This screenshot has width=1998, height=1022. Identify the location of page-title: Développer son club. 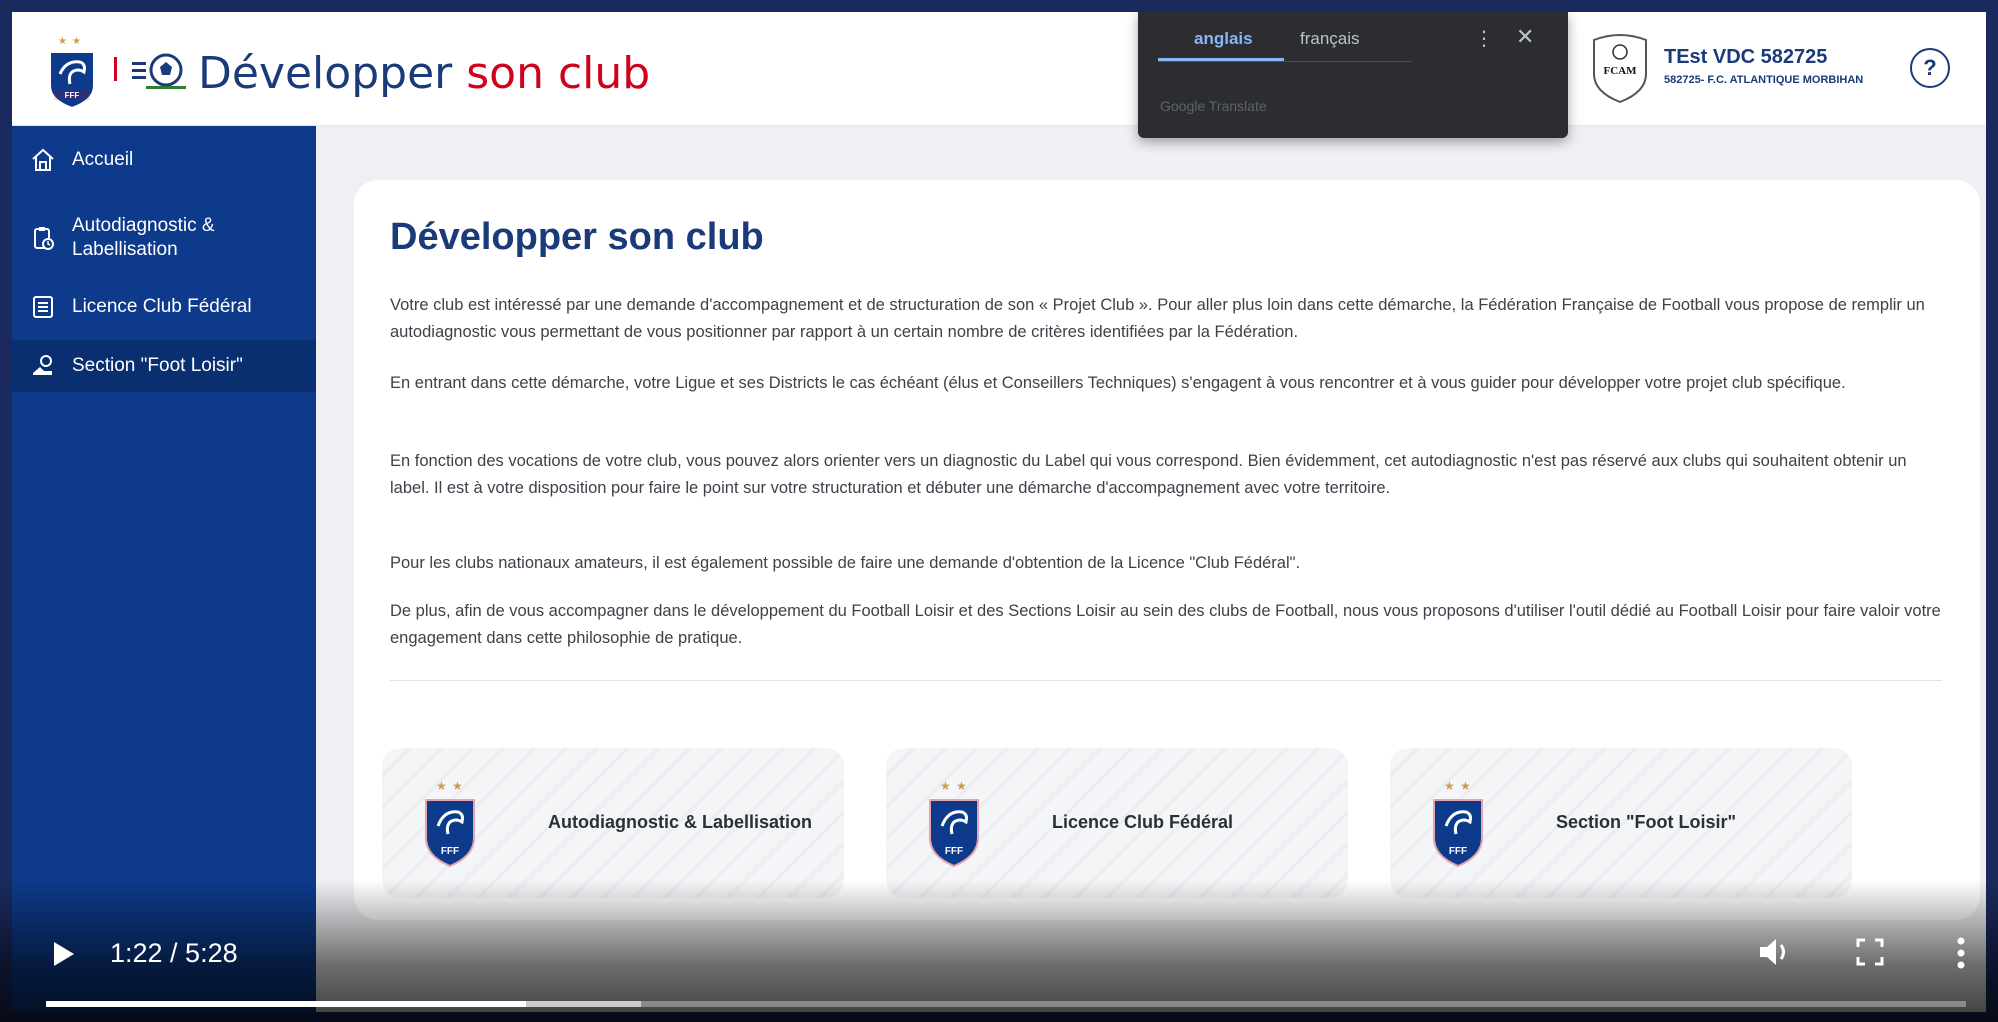
(577, 237).